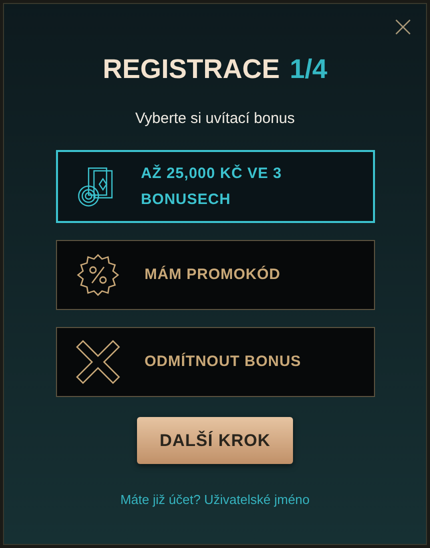 The image size is (430, 548). I want to click on percent-badge-icon, so click(97, 275).